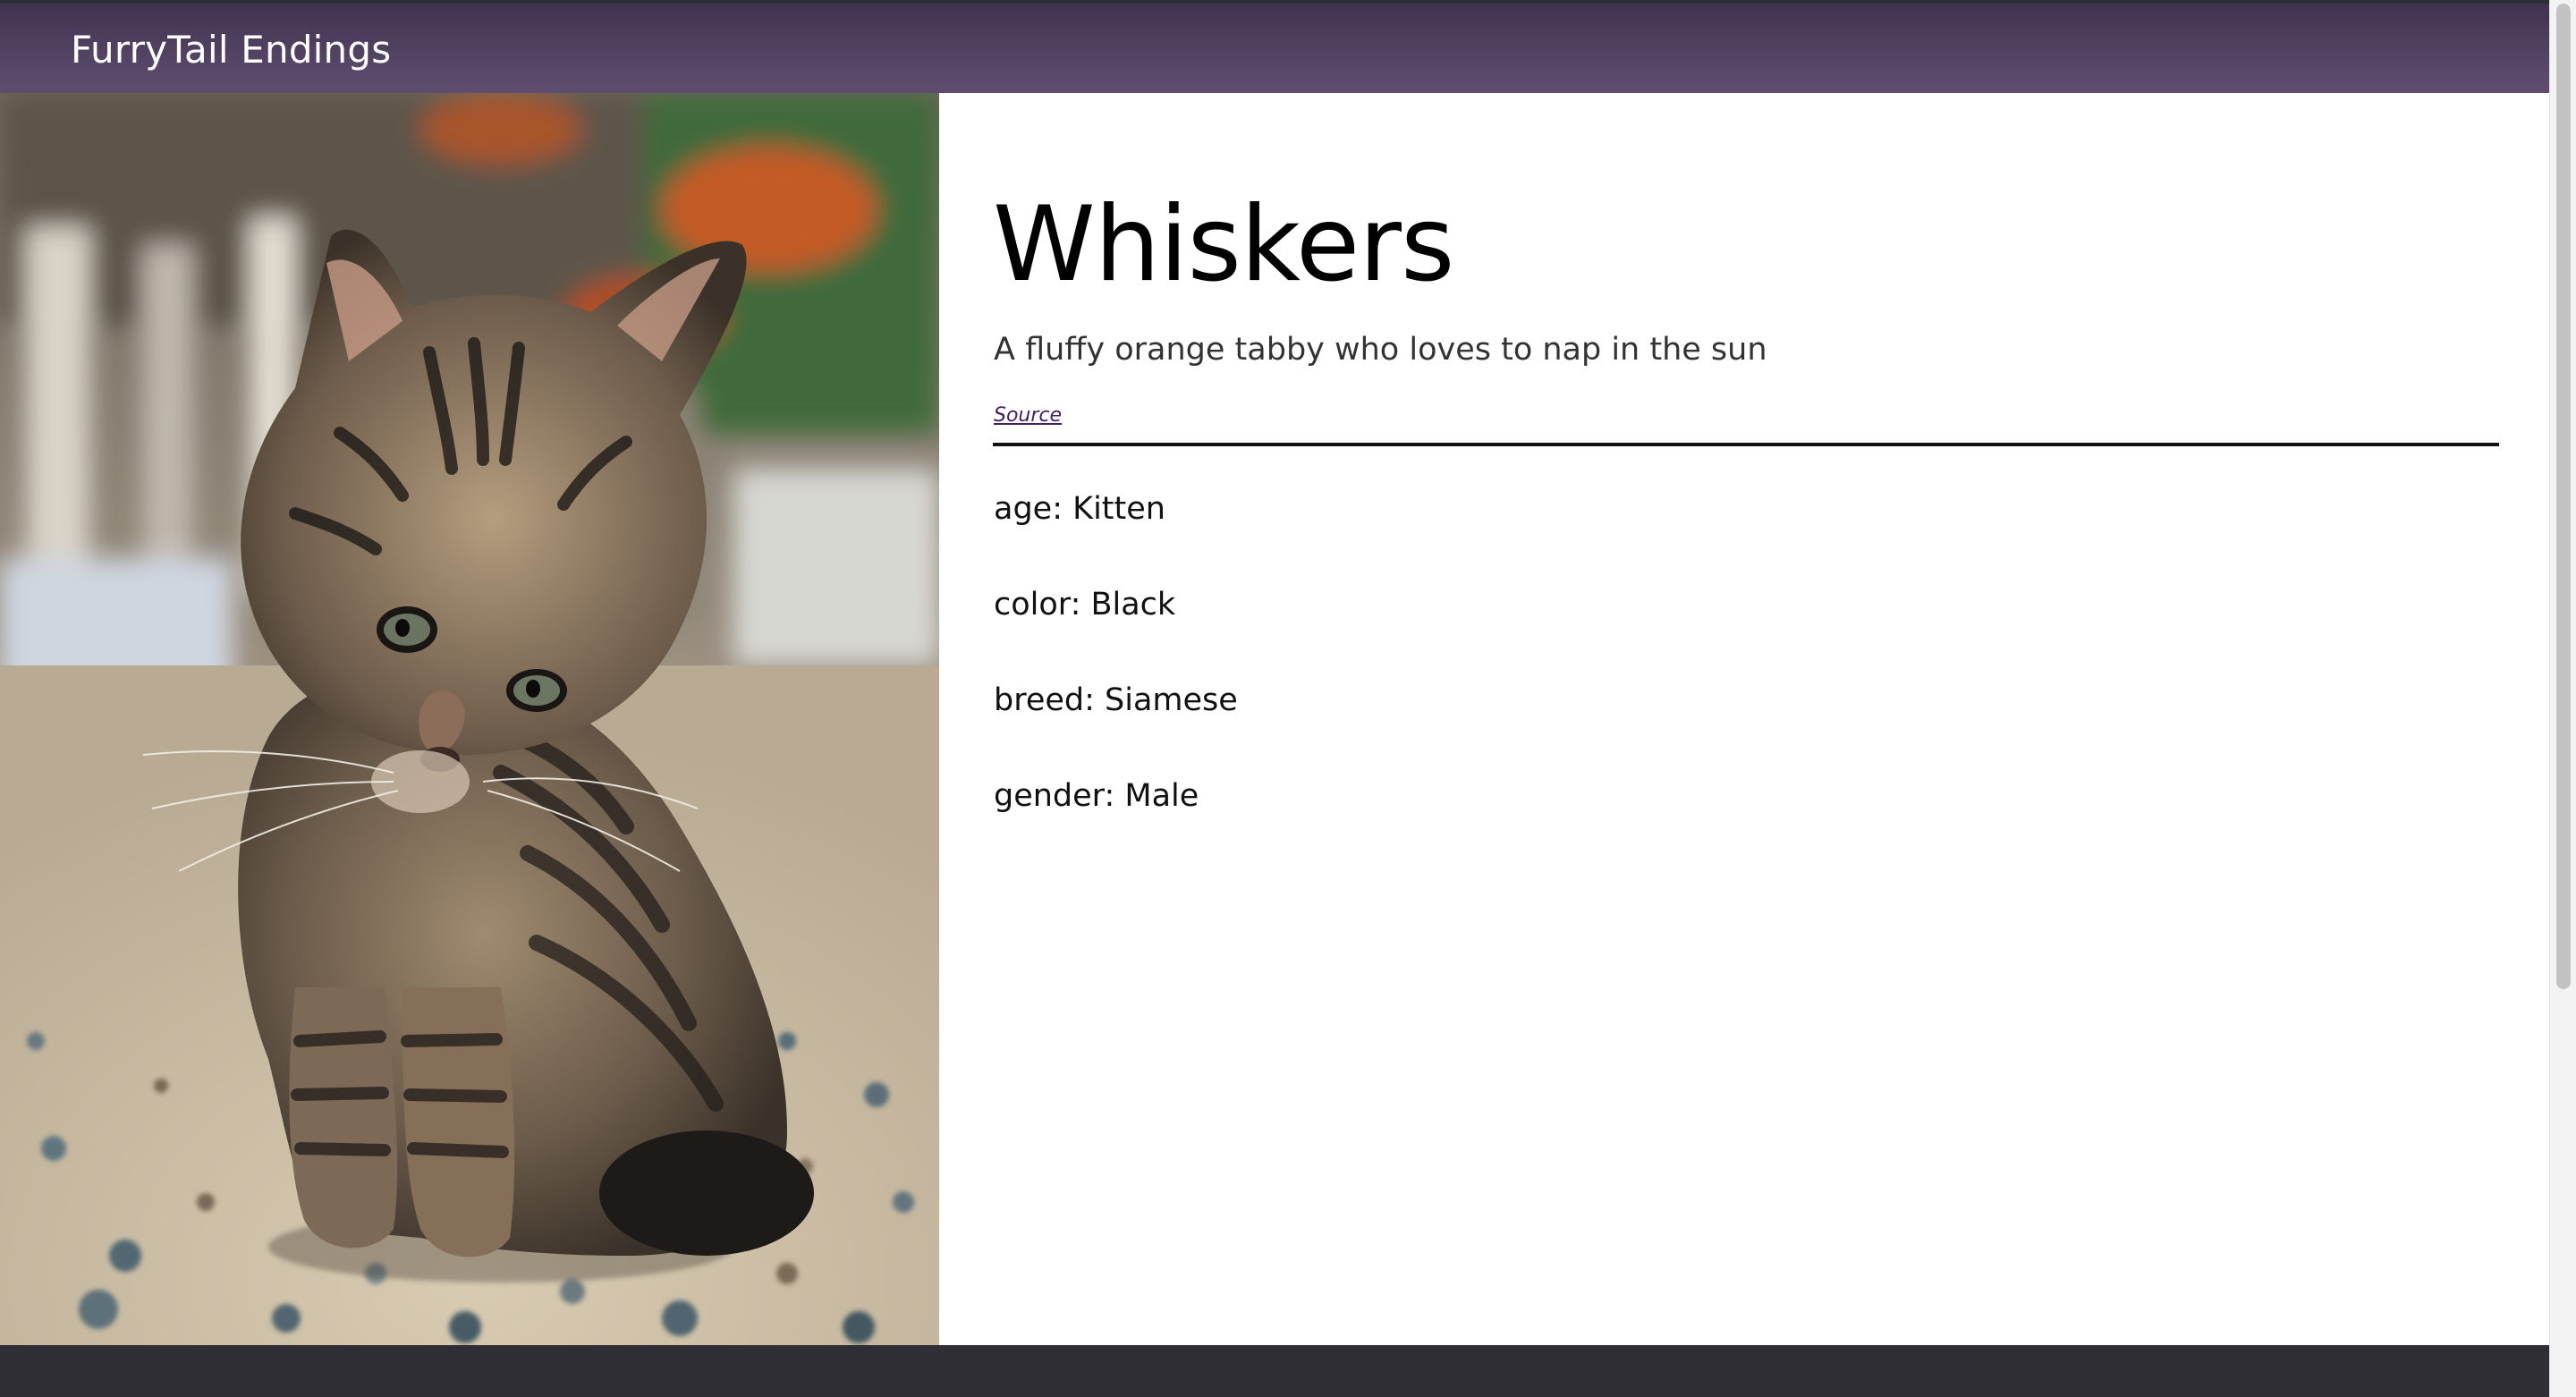 The image size is (2576, 1397). I want to click on attribute-gender: gender: Male, so click(1096, 796).